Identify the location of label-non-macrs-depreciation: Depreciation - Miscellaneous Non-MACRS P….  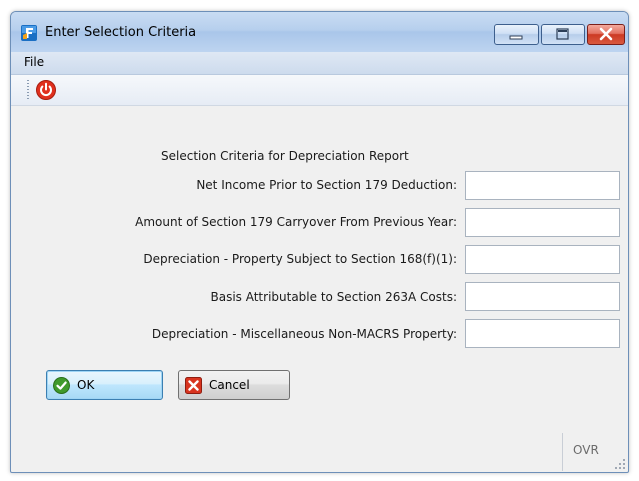
(304, 334).